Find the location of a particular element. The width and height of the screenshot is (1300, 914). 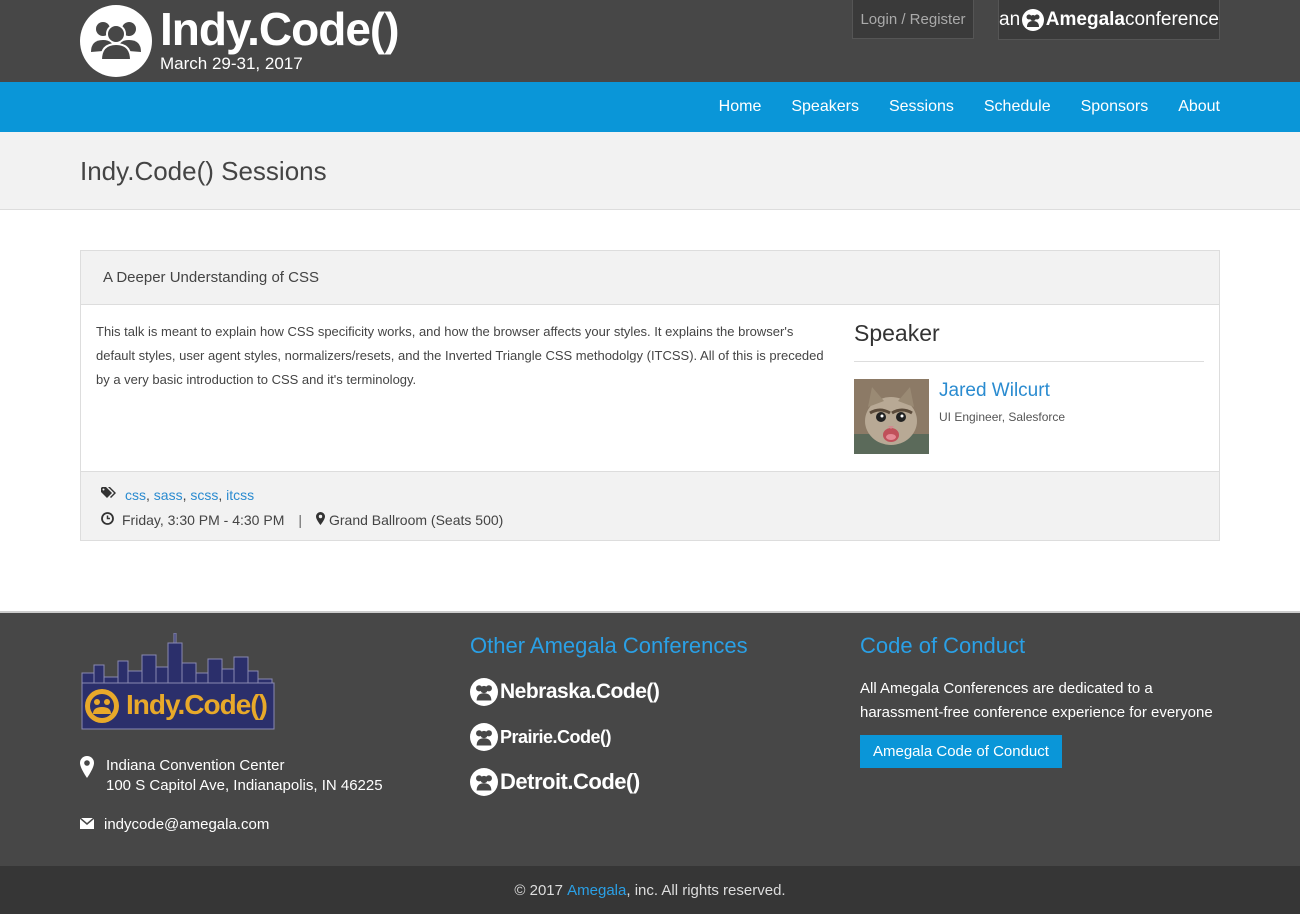

tag-list: css, sass, scss, itcss is located at coordinates (650, 495).